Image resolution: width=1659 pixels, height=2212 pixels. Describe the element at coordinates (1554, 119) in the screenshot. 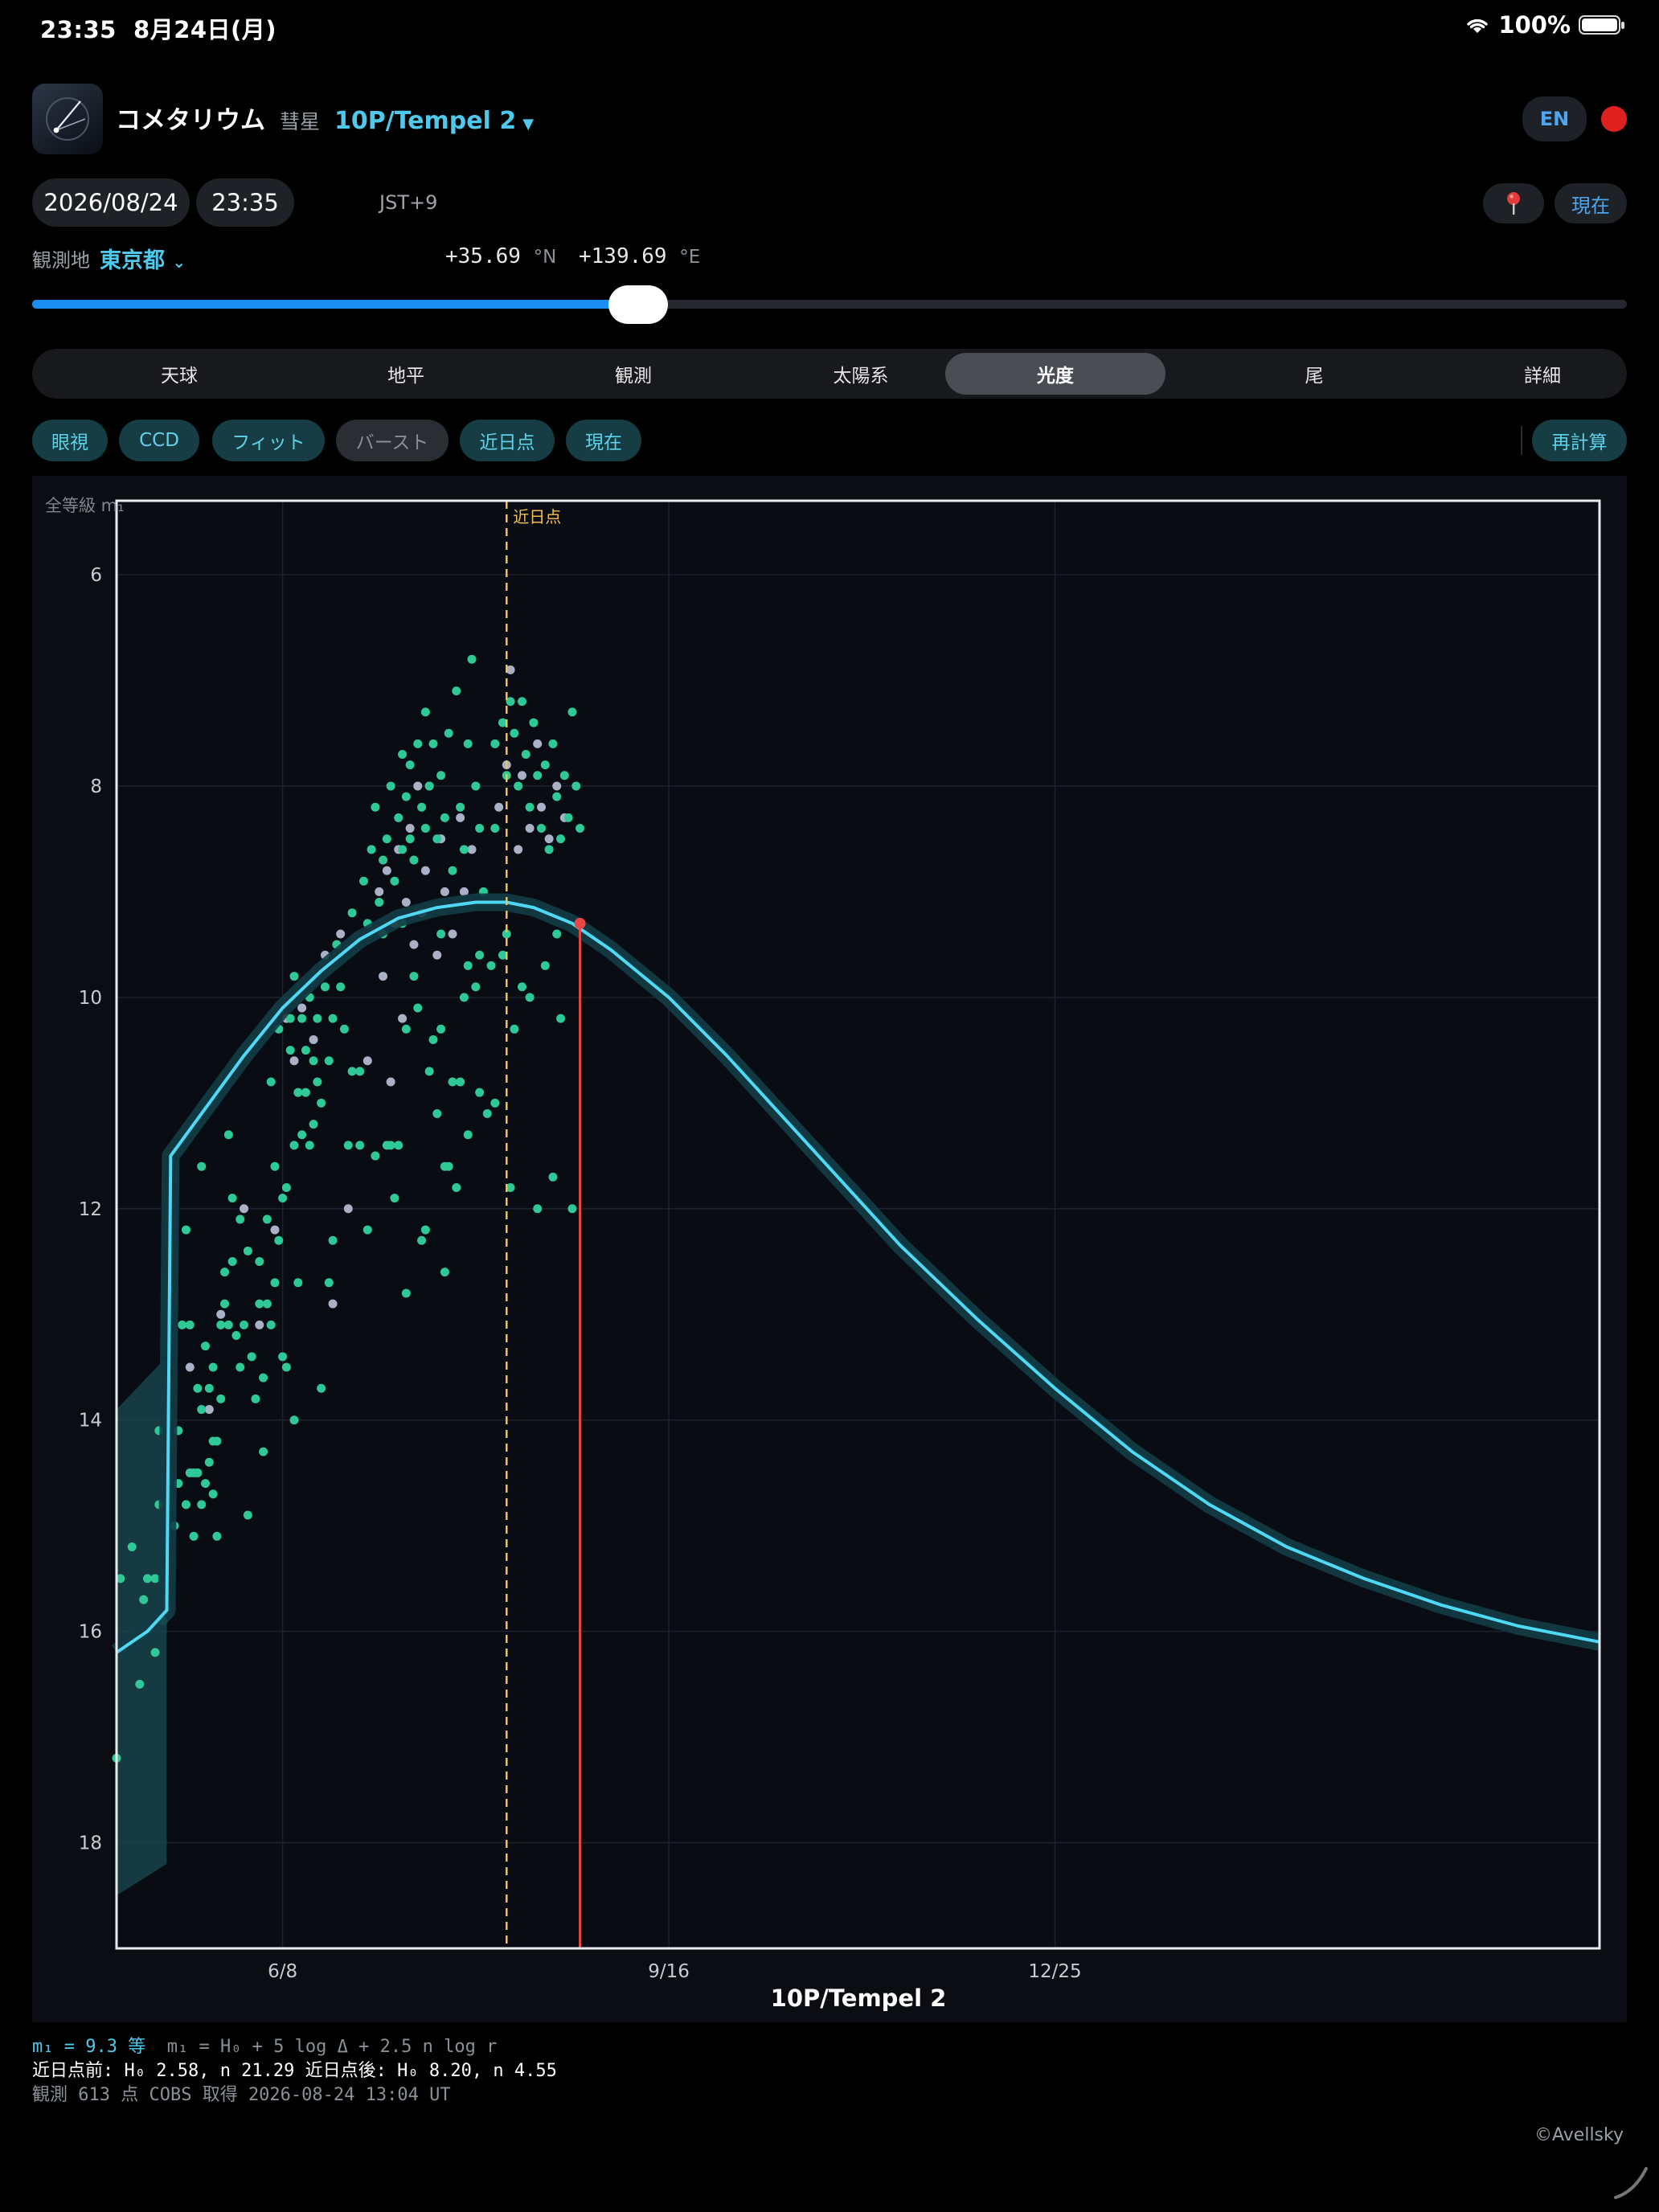

I see `language-button: EN` at that location.